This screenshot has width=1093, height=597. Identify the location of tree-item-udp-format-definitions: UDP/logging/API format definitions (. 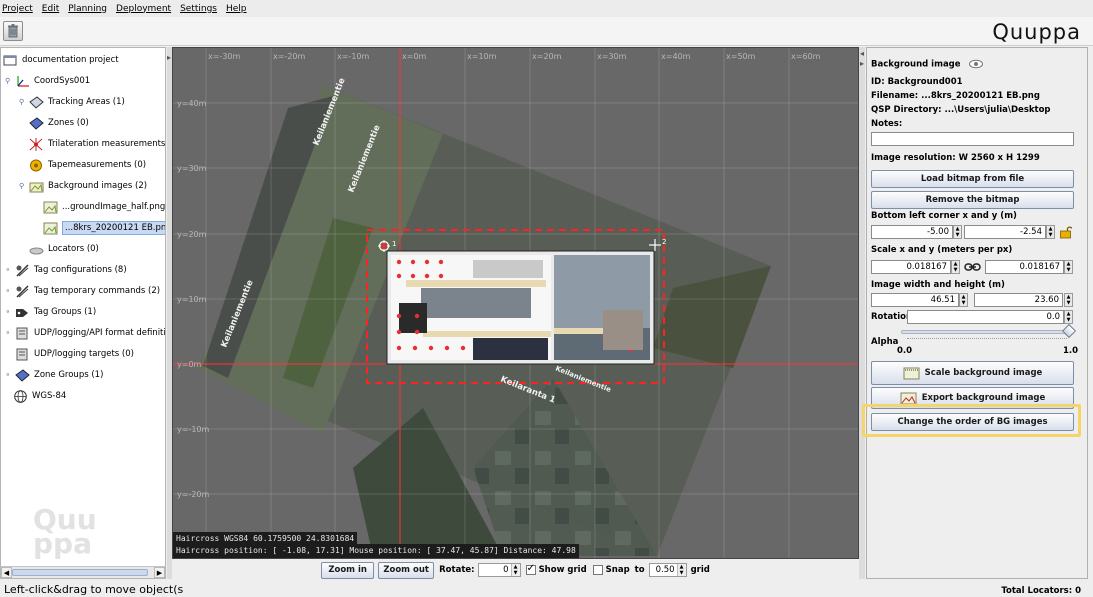
(90, 333).